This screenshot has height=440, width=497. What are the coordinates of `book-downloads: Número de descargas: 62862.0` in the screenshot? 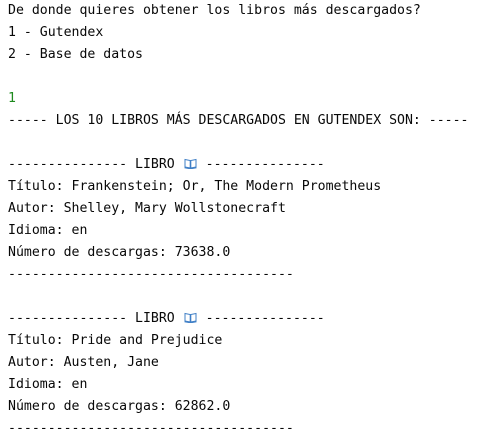 It's located at (119, 406).